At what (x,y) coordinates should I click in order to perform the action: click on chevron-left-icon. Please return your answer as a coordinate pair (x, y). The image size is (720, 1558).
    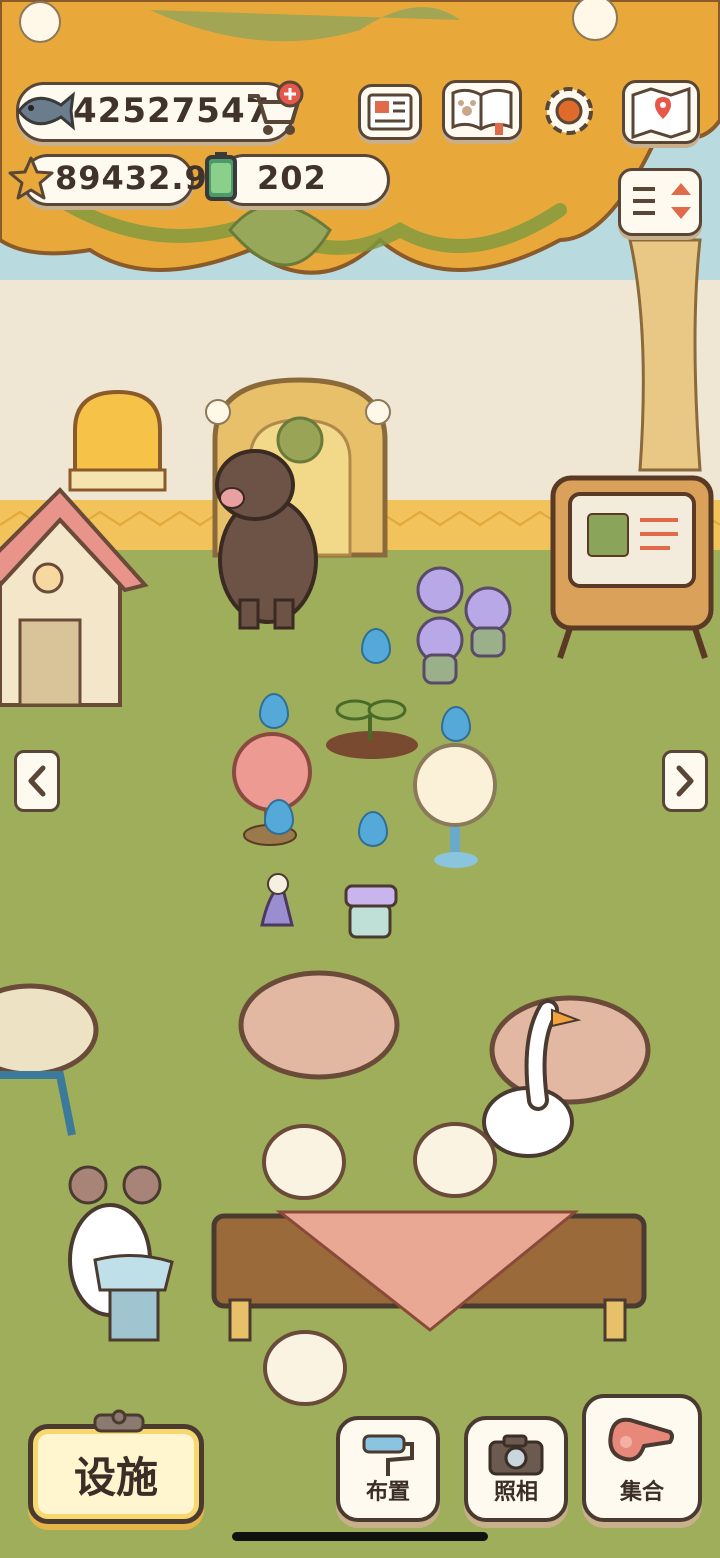
    Looking at the image, I should click on (37, 781).